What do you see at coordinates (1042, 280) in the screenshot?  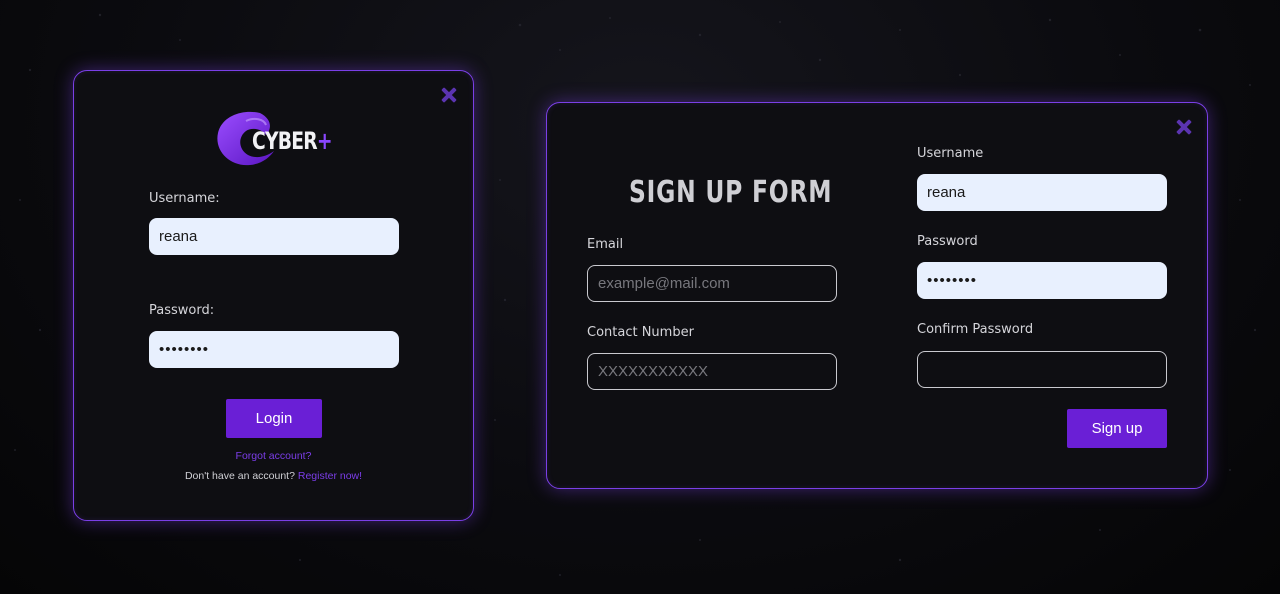 I see `signup-password-input` at bounding box center [1042, 280].